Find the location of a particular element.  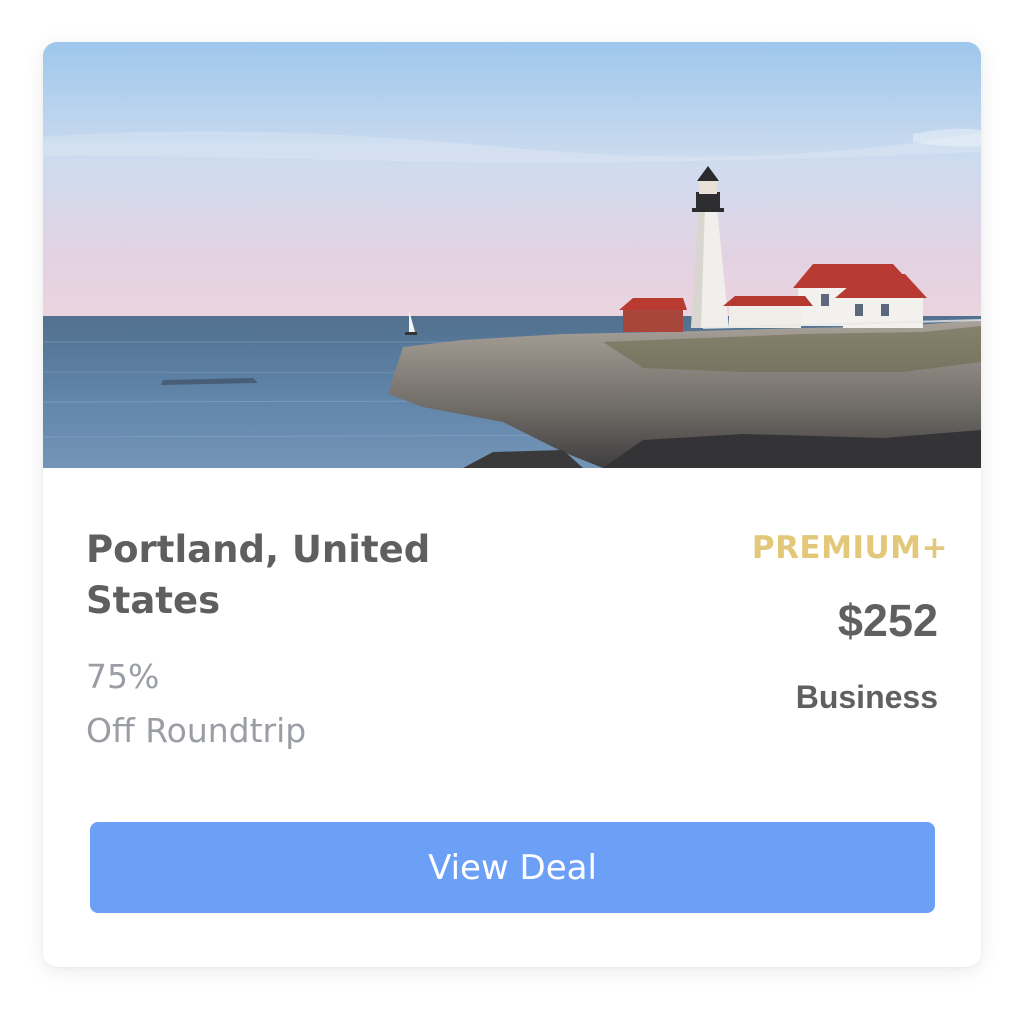

view-deal-button: View Deal is located at coordinates (512, 867).